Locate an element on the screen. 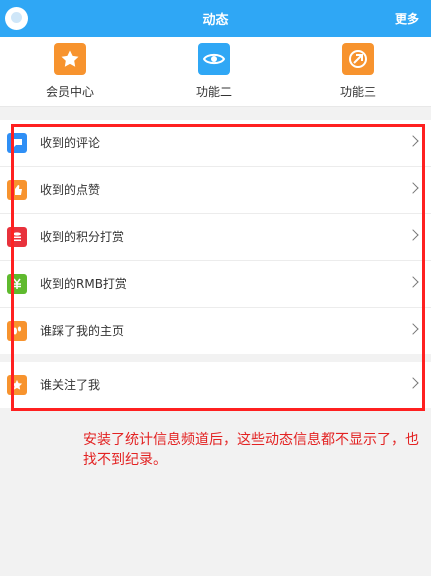 Image resolution: width=431 pixels, height=576 pixels. shortcut-member-center: 会员中心 is located at coordinates (70, 71).